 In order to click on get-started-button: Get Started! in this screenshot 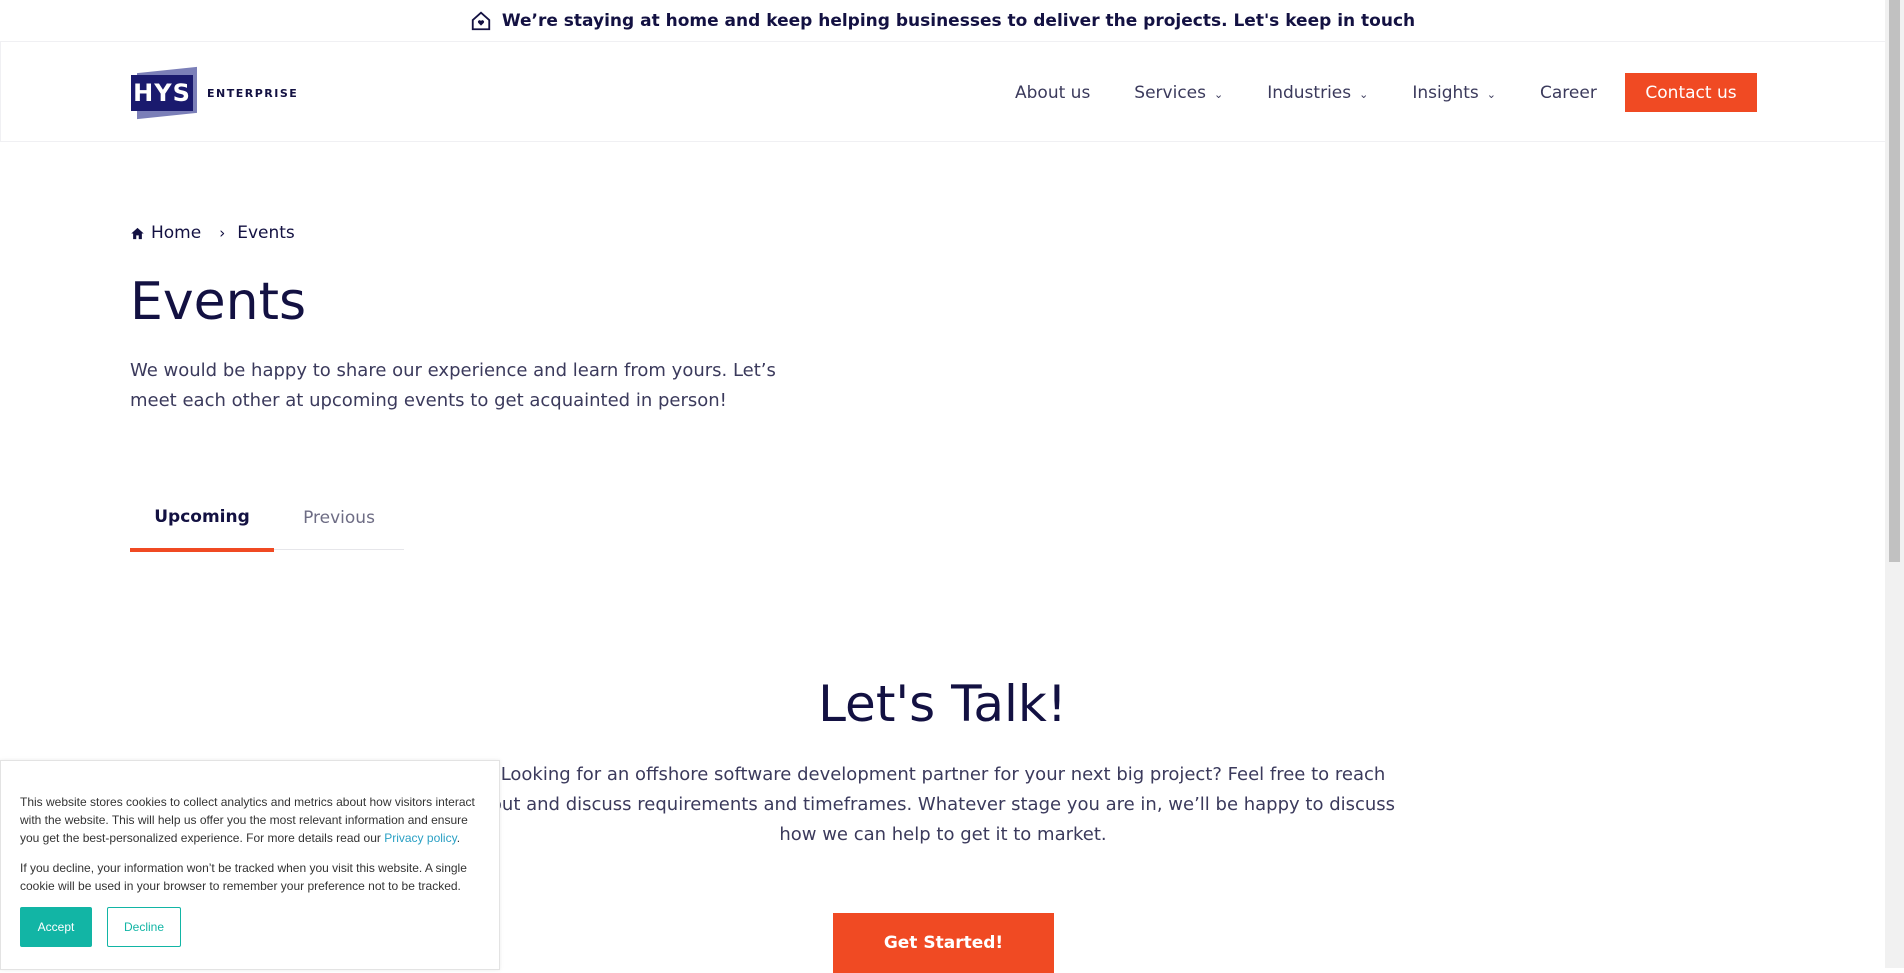, I will do `click(943, 943)`.